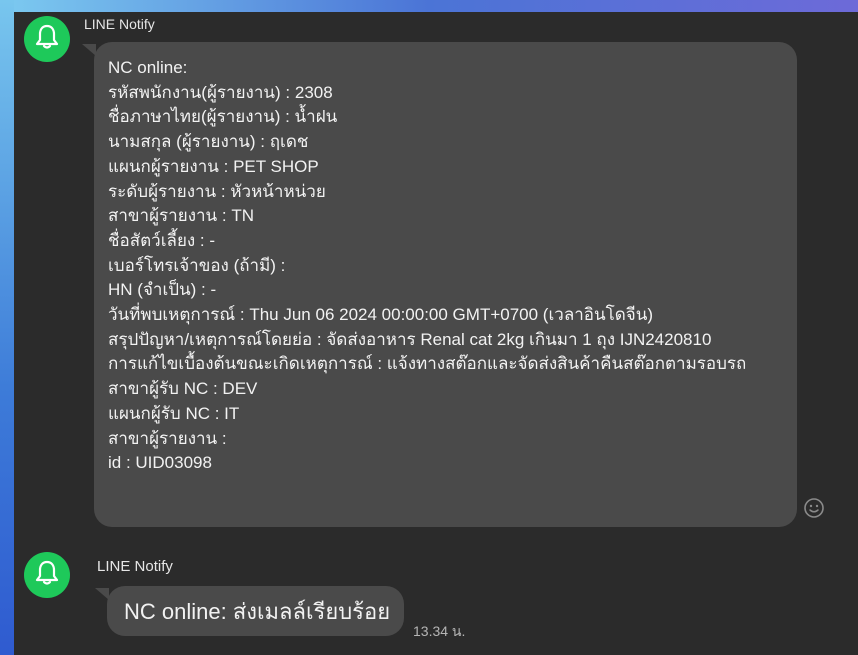  What do you see at coordinates (148, 67) in the screenshot?
I see `message-line: NC online:` at bounding box center [148, 67].